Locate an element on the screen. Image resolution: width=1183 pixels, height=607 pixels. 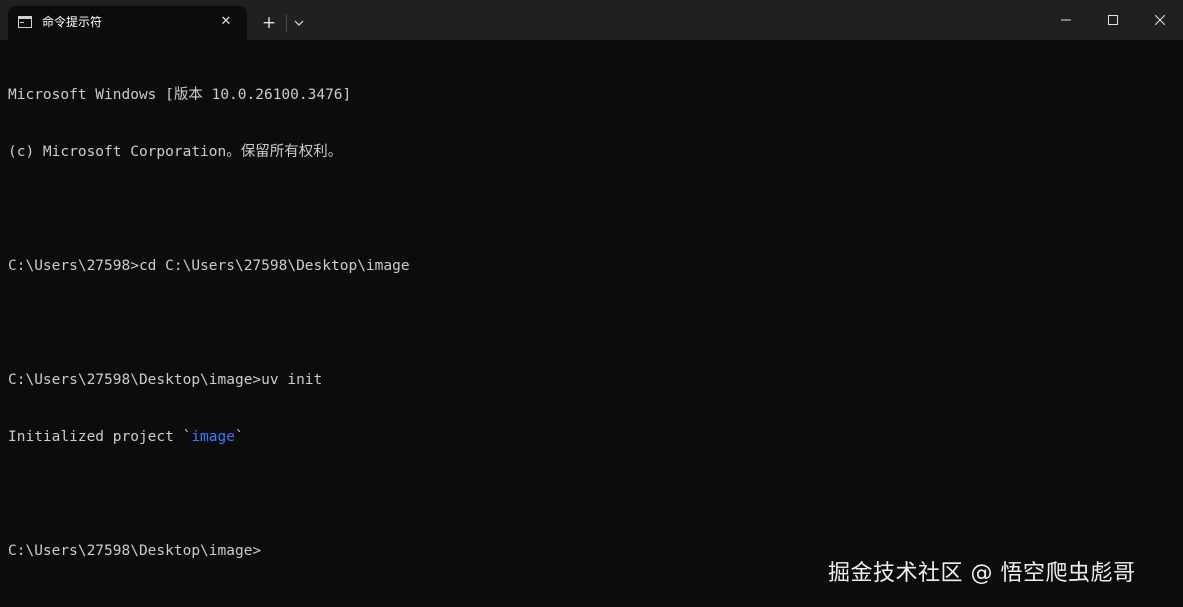
init-project-name: image is located at coordinates (213, 437).